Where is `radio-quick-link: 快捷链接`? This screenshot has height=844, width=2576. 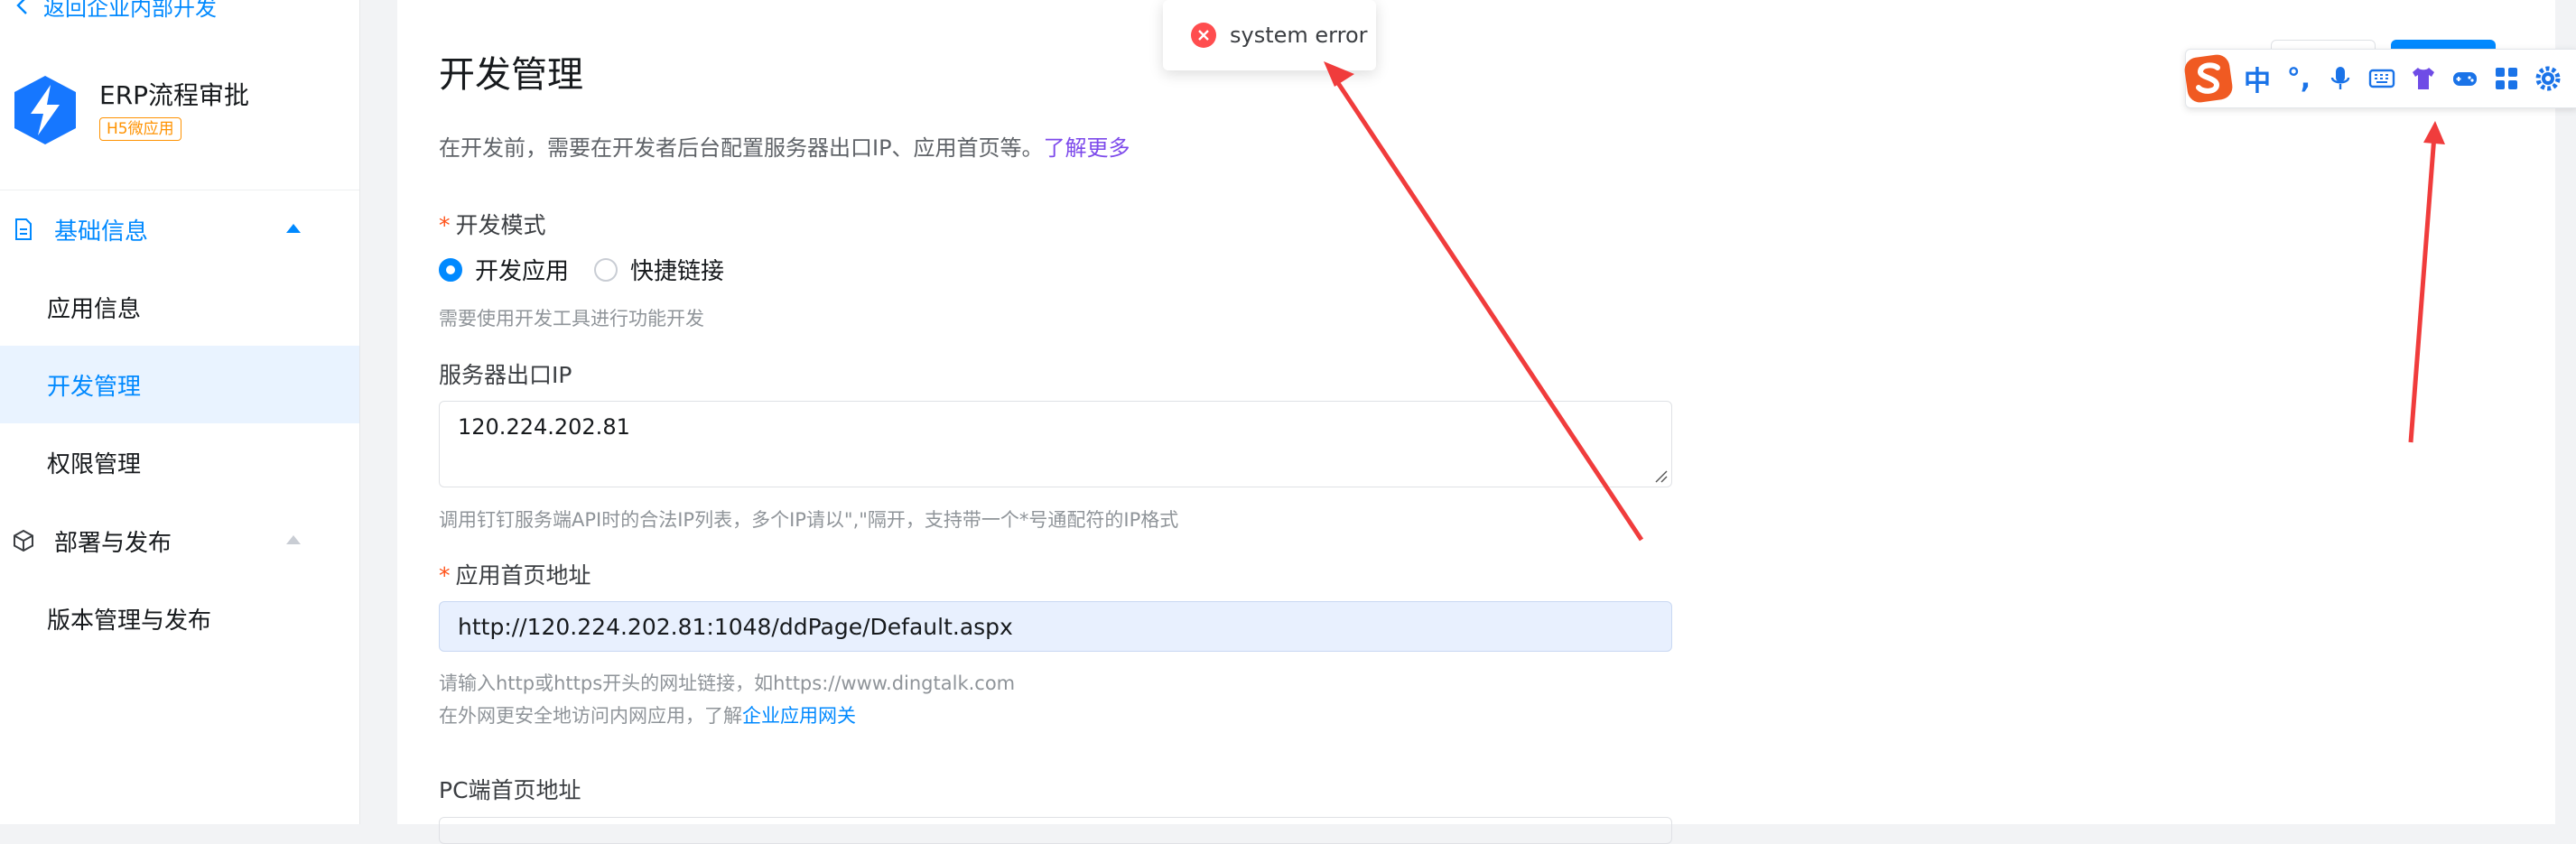 radio-quick-link: 快捷链接 is located at coordinates (659, 270).